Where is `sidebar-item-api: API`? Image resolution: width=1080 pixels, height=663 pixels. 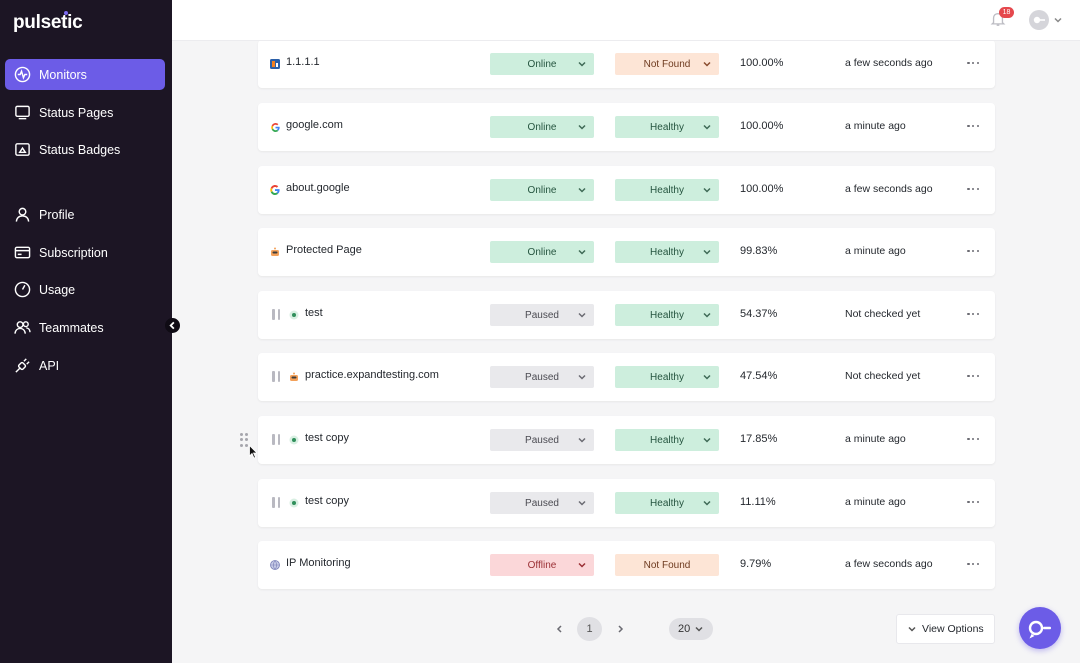 sidebar-item-api: API is located at coordinates (85, 365).